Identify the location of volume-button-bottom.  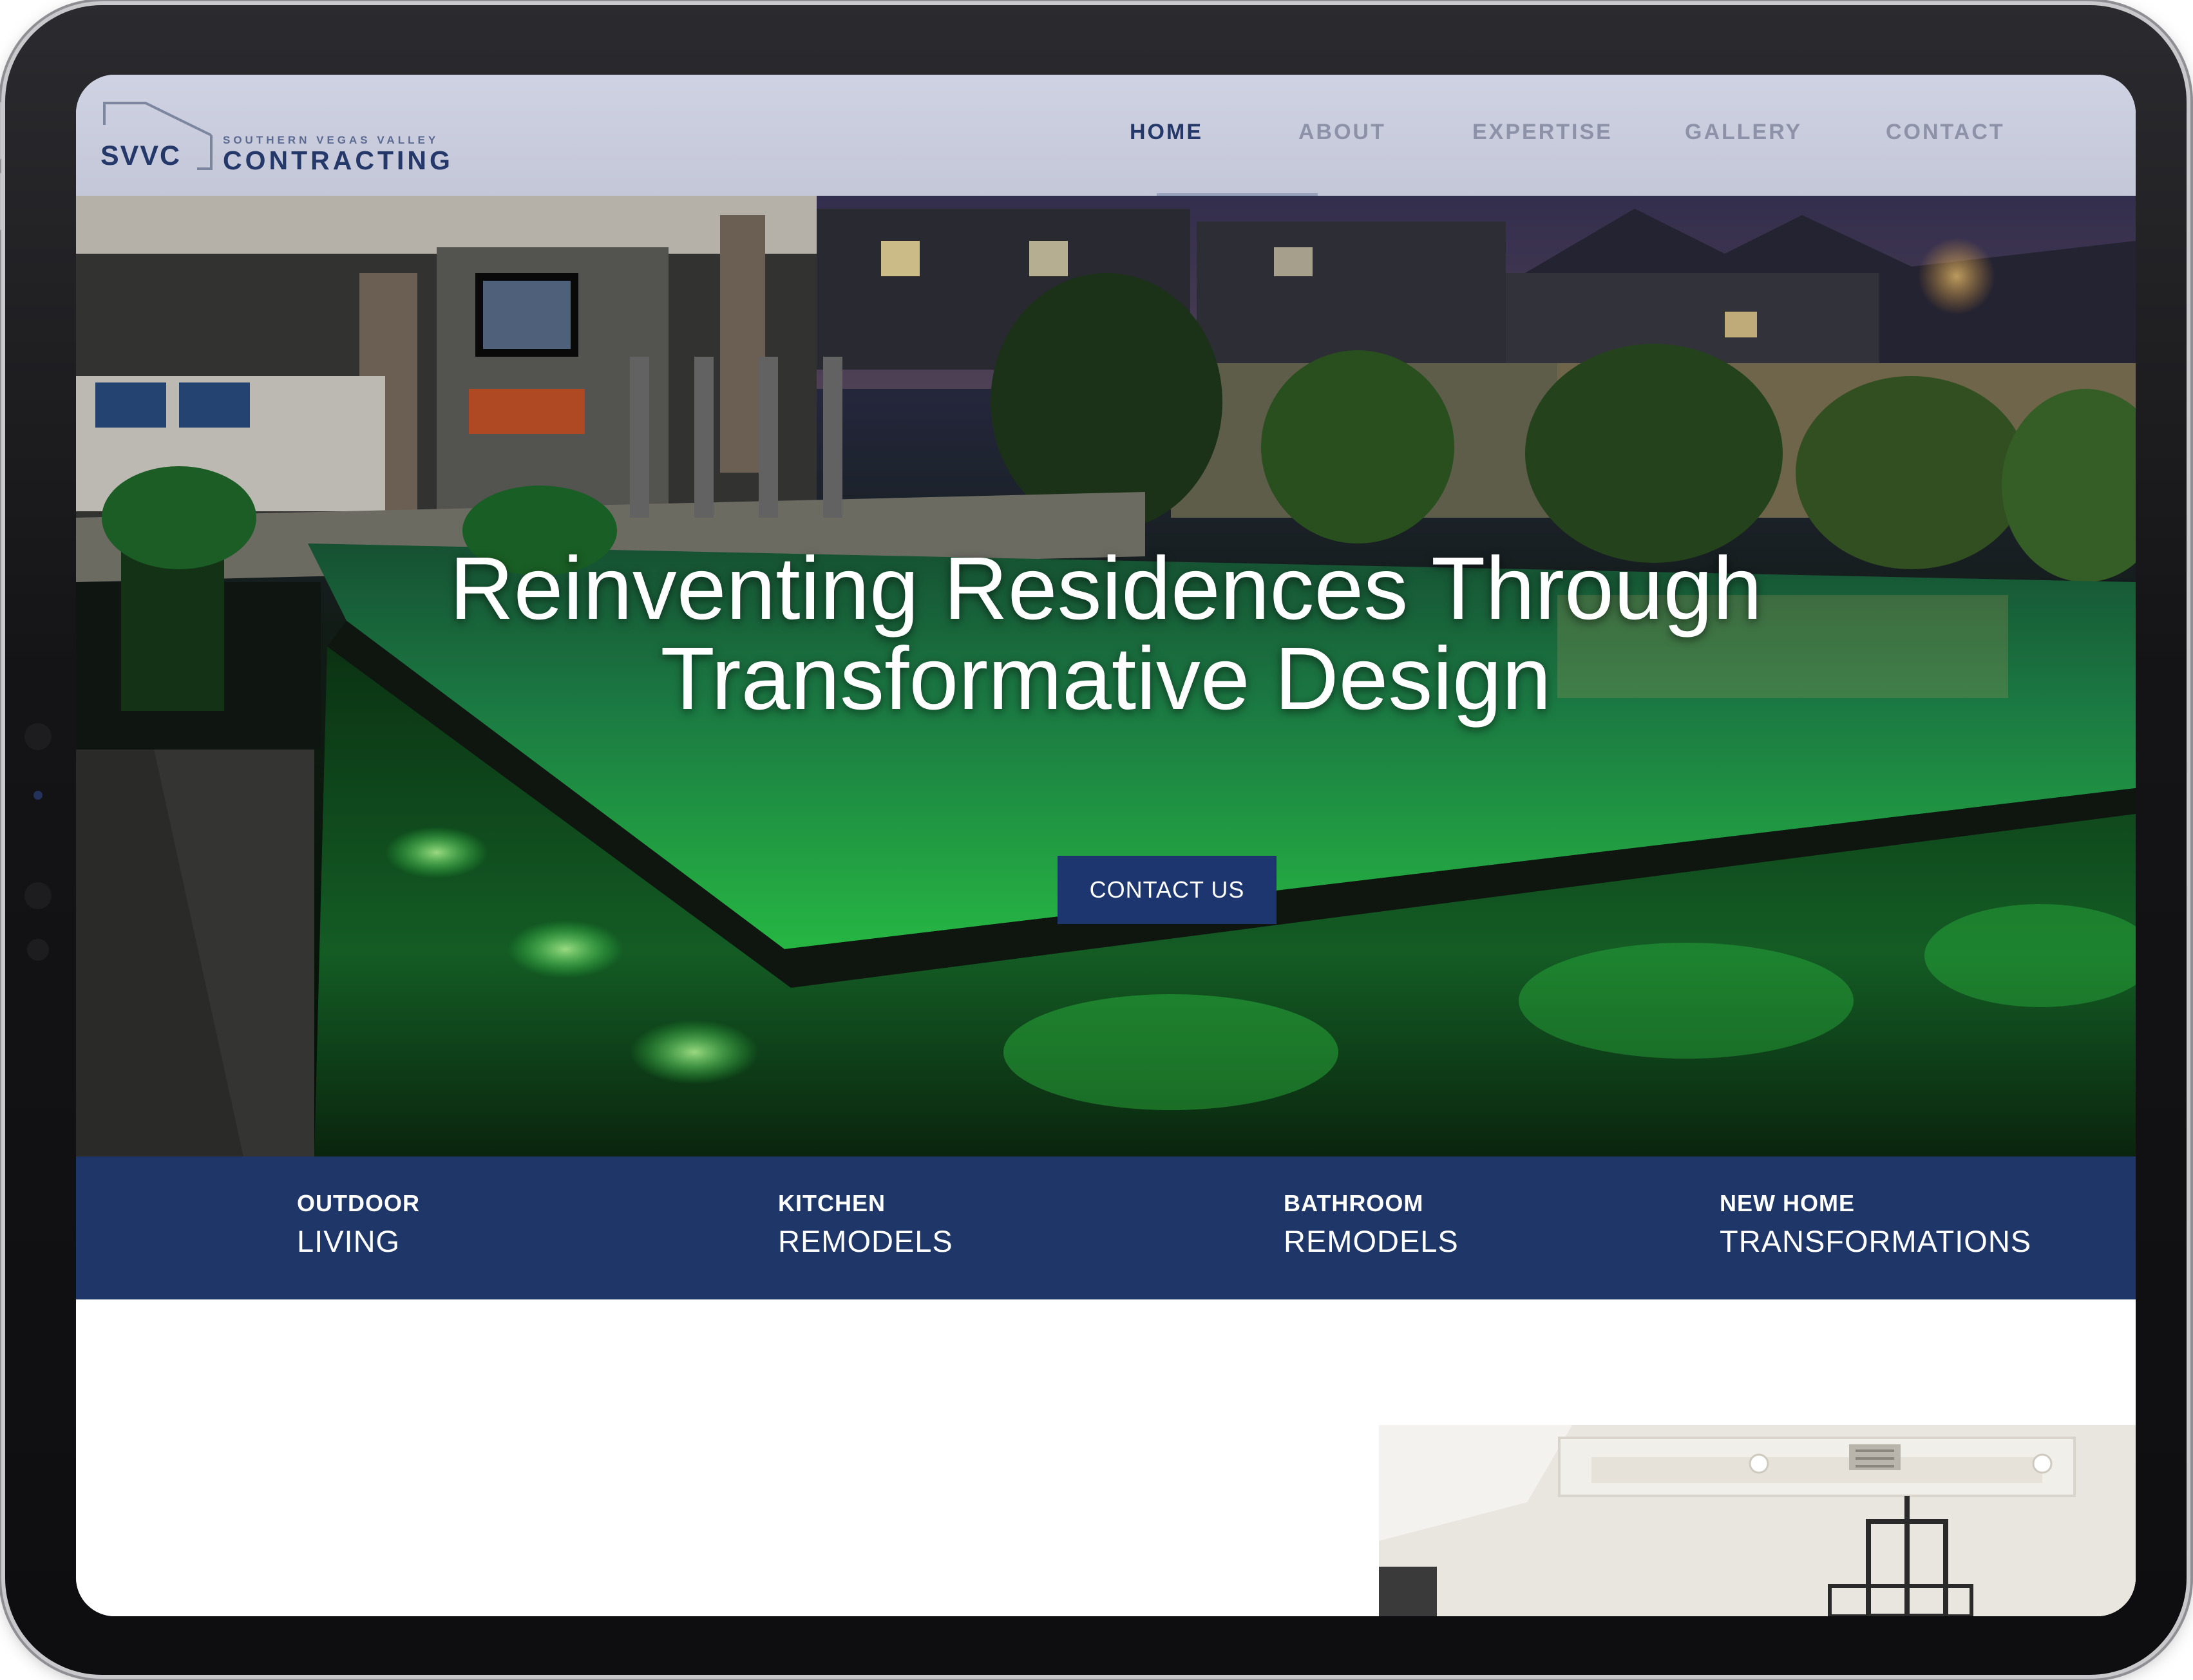
(0, 202).